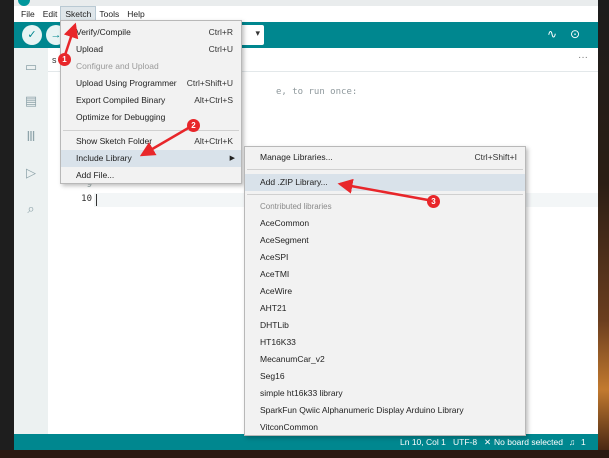  What do you see at coordinates (583, 442) in the screenshot?
I see `notification-count: 1` at bounding box center [583, 442].